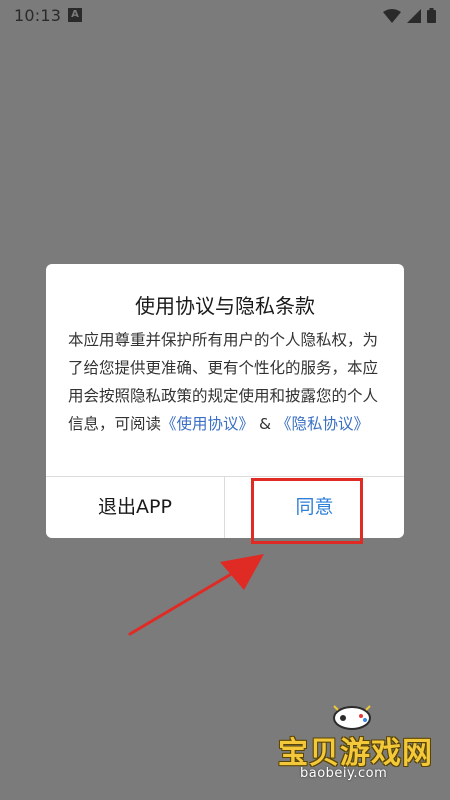 The height and width of the screenshot is (800, 450). What do you see at coordinates (135, 507) in the screenshot?
I see `exit-app-button: 退出APP` at bounding box center [135, 507].